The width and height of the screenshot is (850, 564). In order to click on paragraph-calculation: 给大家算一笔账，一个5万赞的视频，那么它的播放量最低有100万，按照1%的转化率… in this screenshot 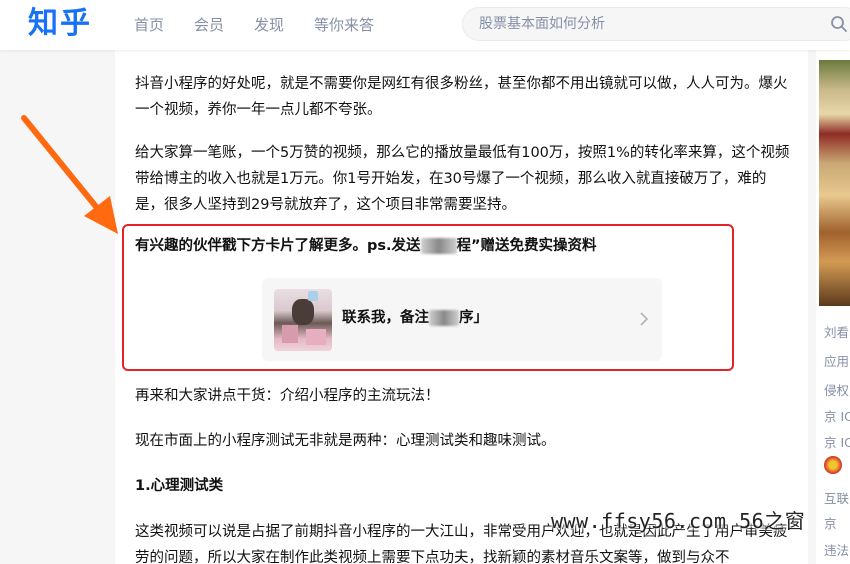, I will do `click(462, 179)`.